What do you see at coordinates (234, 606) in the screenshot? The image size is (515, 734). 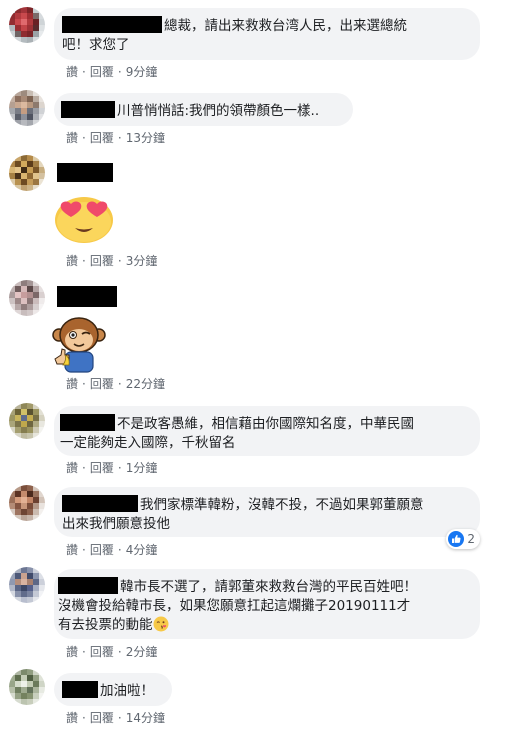 I see `comment-text: 沒機會投給韓市長，如果您願意扛起這爛攤子20190111才` at bounding box center [234, 606].